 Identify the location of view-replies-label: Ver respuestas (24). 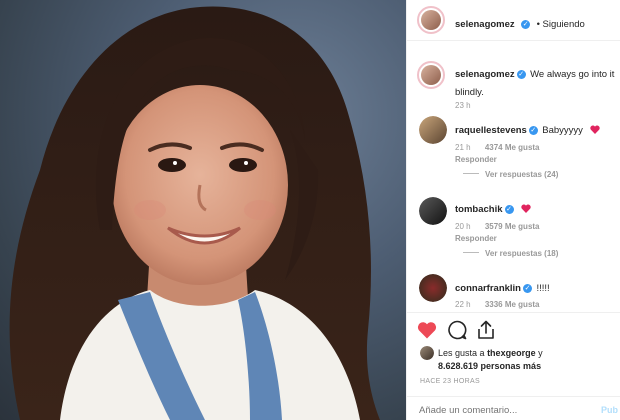
(522, 174).